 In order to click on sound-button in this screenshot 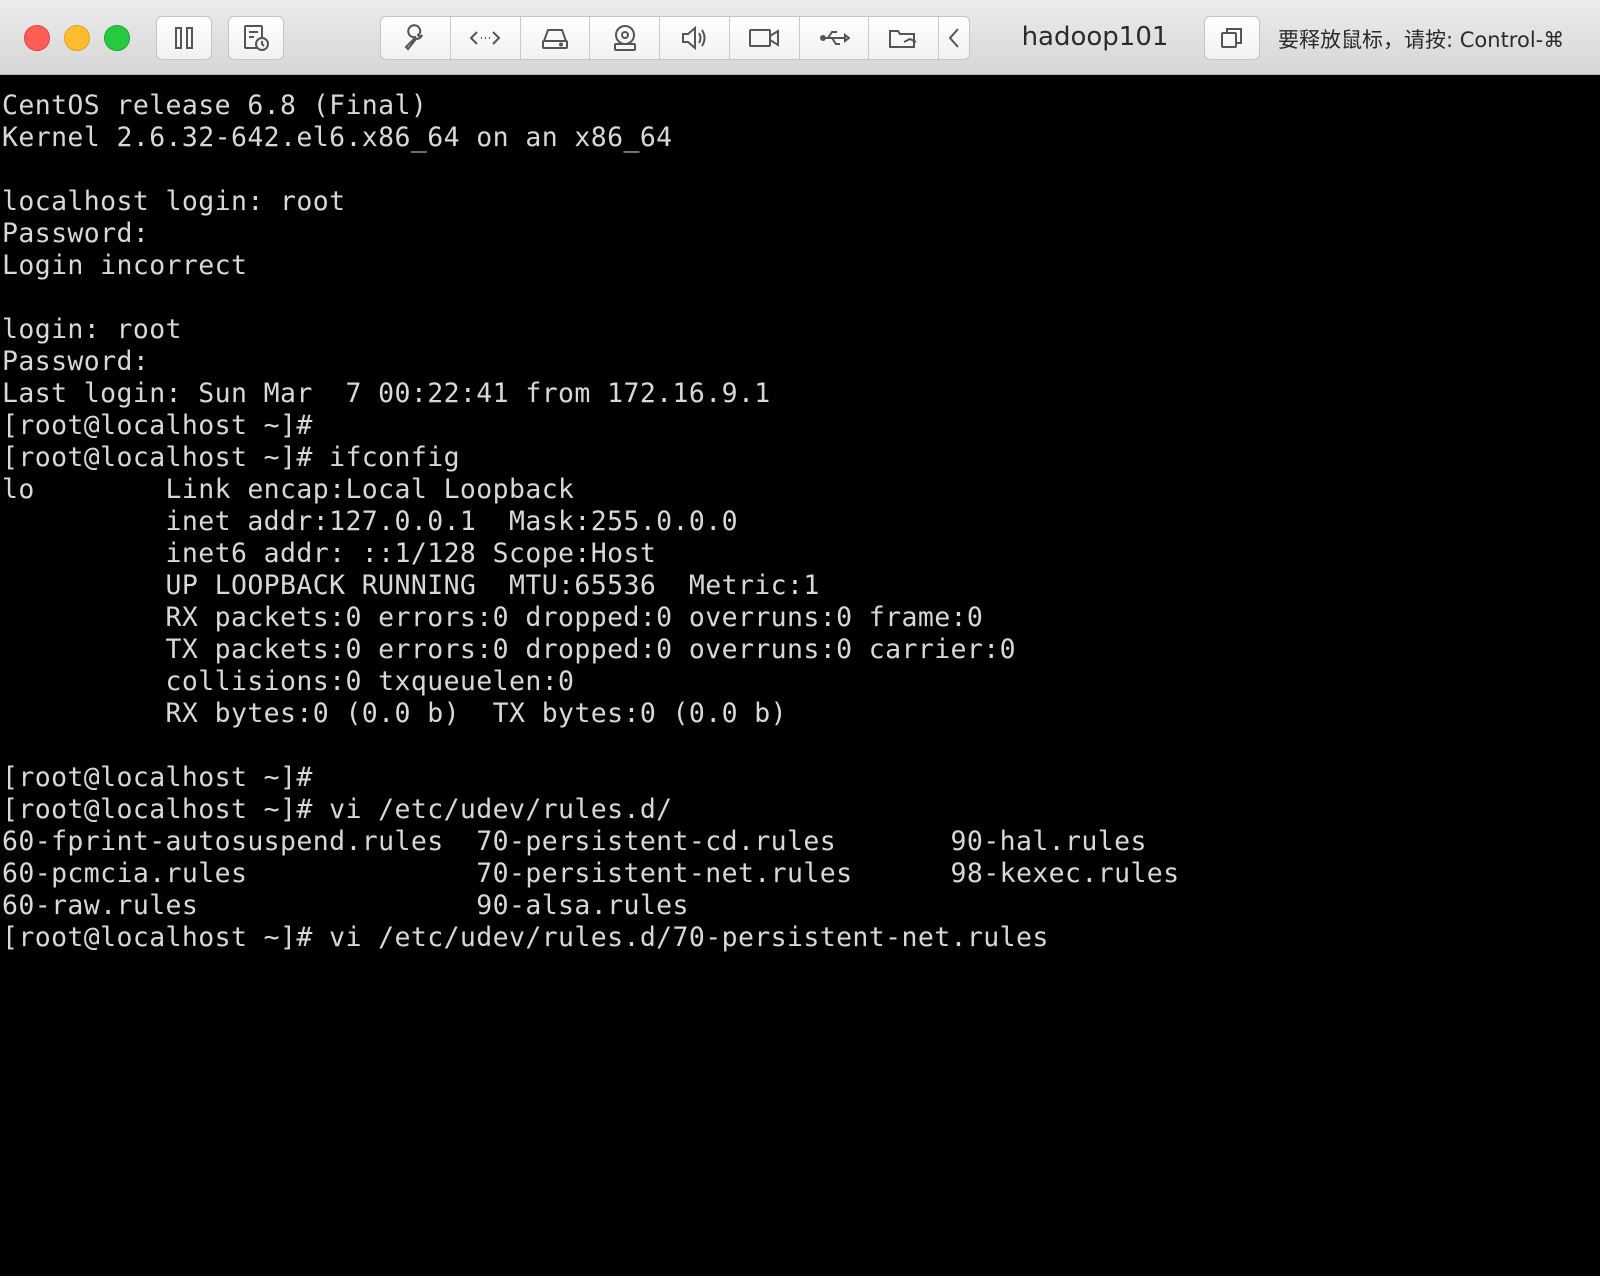, I will do `click(695, 38)`.